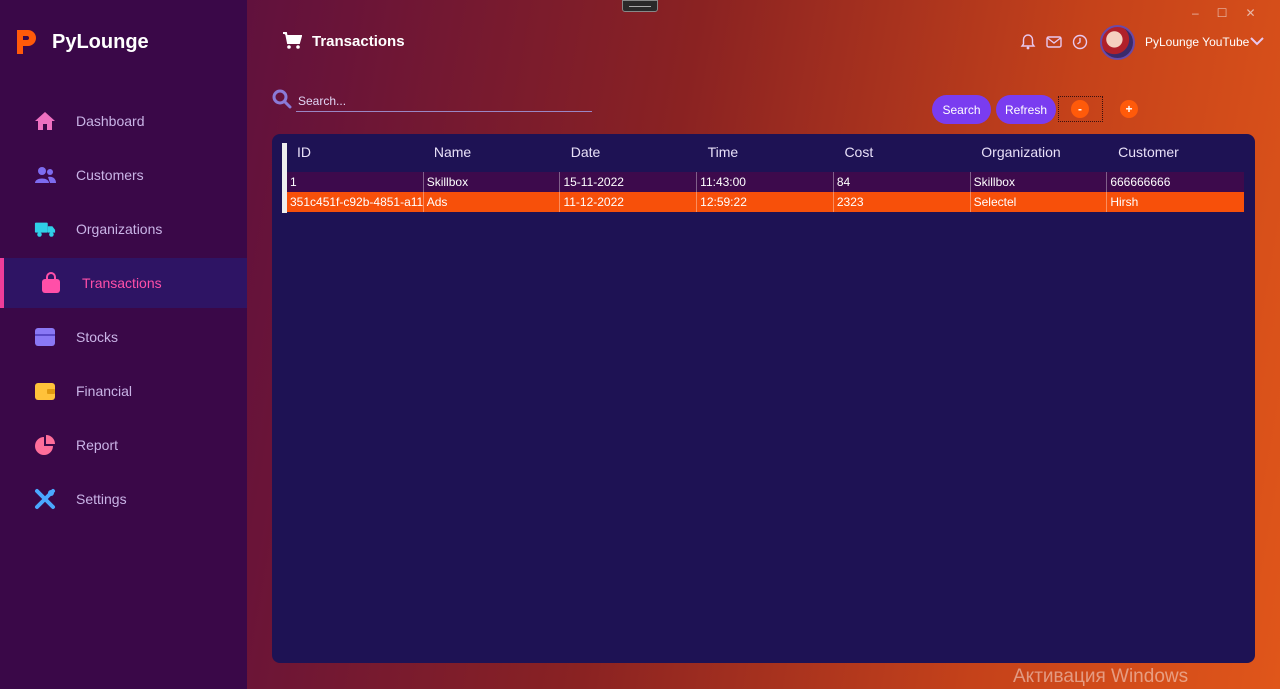  What do you see at coordinates (45, 175) in the screenshot?
I see `users-icon` at bounding box center [45, 175].